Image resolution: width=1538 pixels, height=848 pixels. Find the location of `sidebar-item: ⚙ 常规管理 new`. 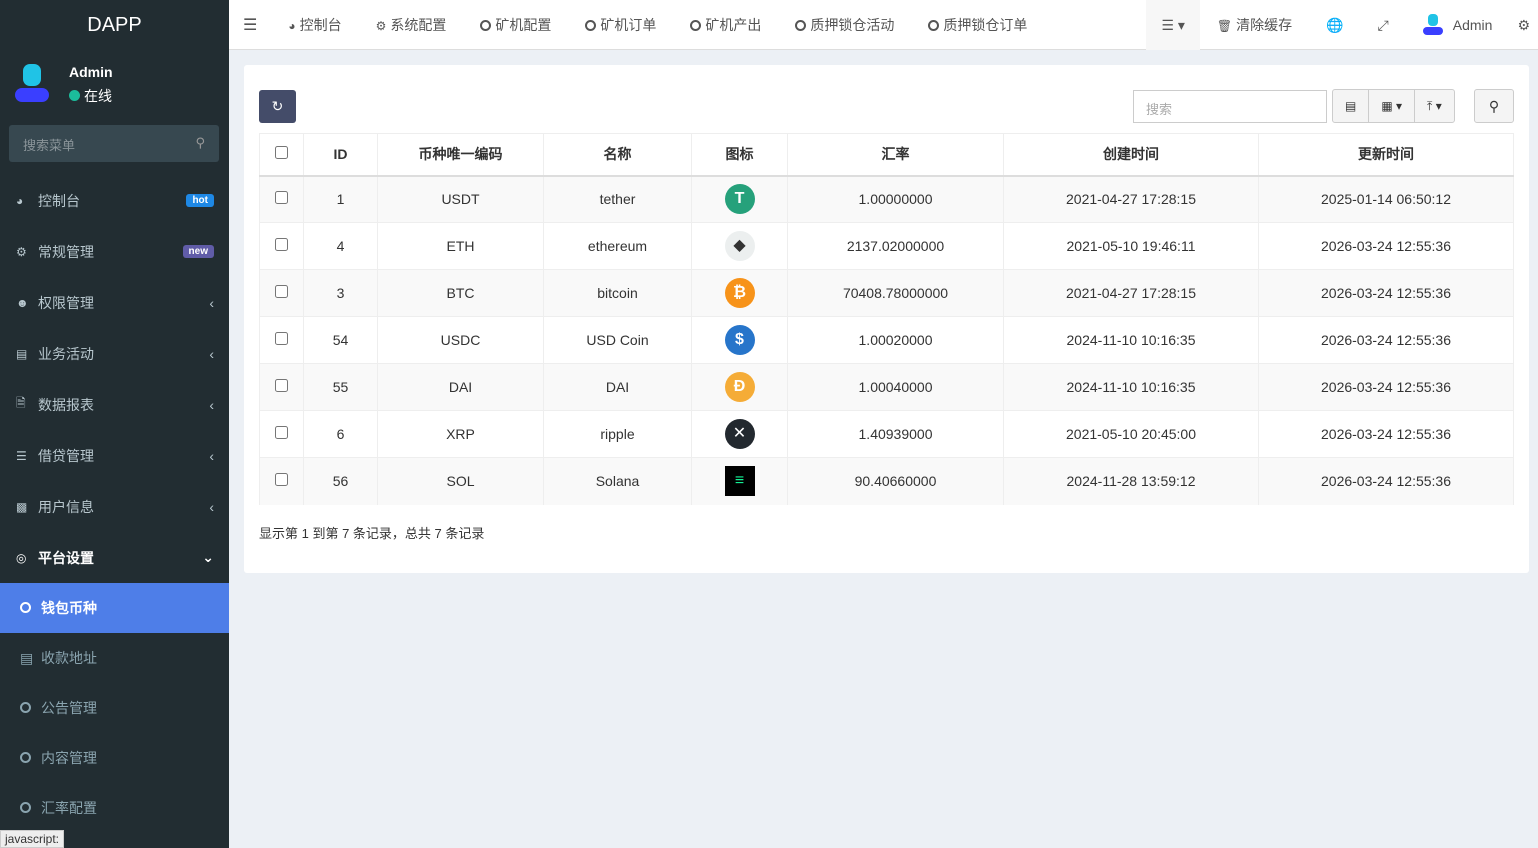

sidebar-item: ⚙ 常规管理 new is located at coordinates (114, 251).